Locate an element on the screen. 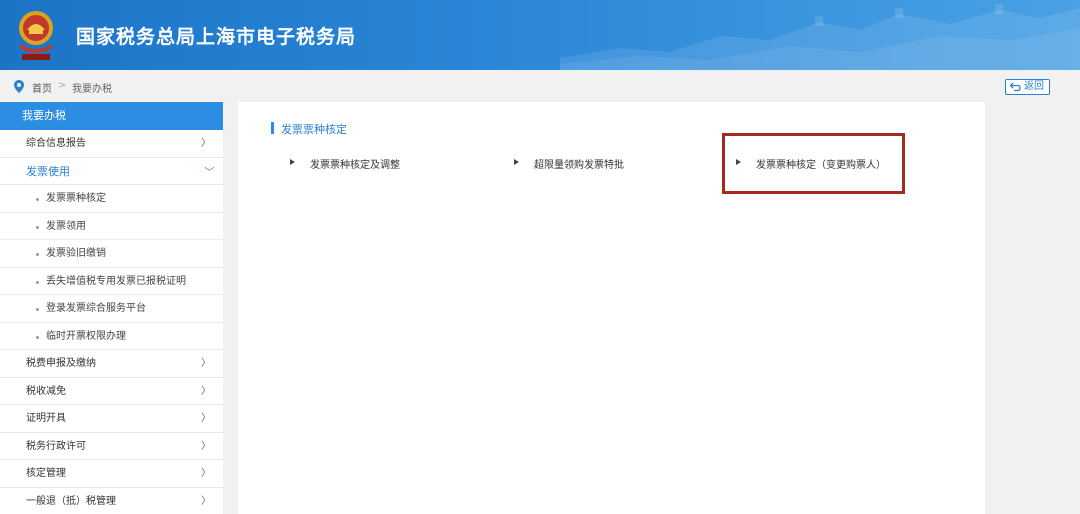 The height and width of the screenshot is (514, 1080). location-pin-icon is located at coordinates (19, 86).